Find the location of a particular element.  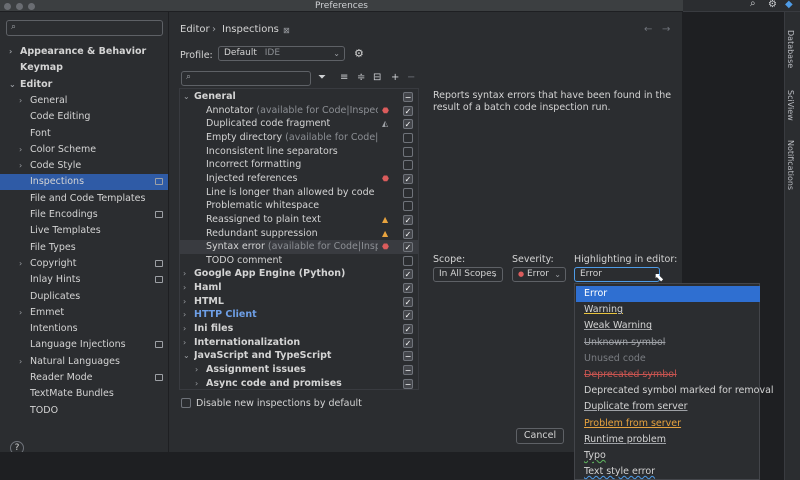

search-icon: ⌕ is located at coordinates (753, 4).